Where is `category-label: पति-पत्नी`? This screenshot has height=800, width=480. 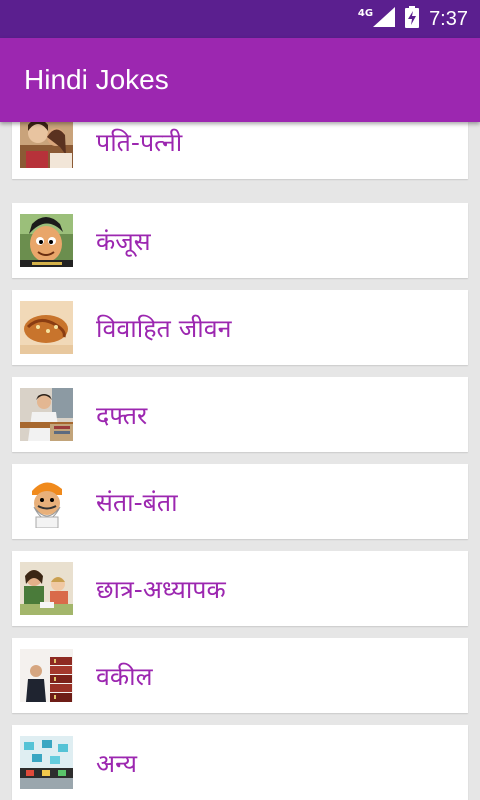
category-label: पति-पत्नी is located at coordinates (139, 142).